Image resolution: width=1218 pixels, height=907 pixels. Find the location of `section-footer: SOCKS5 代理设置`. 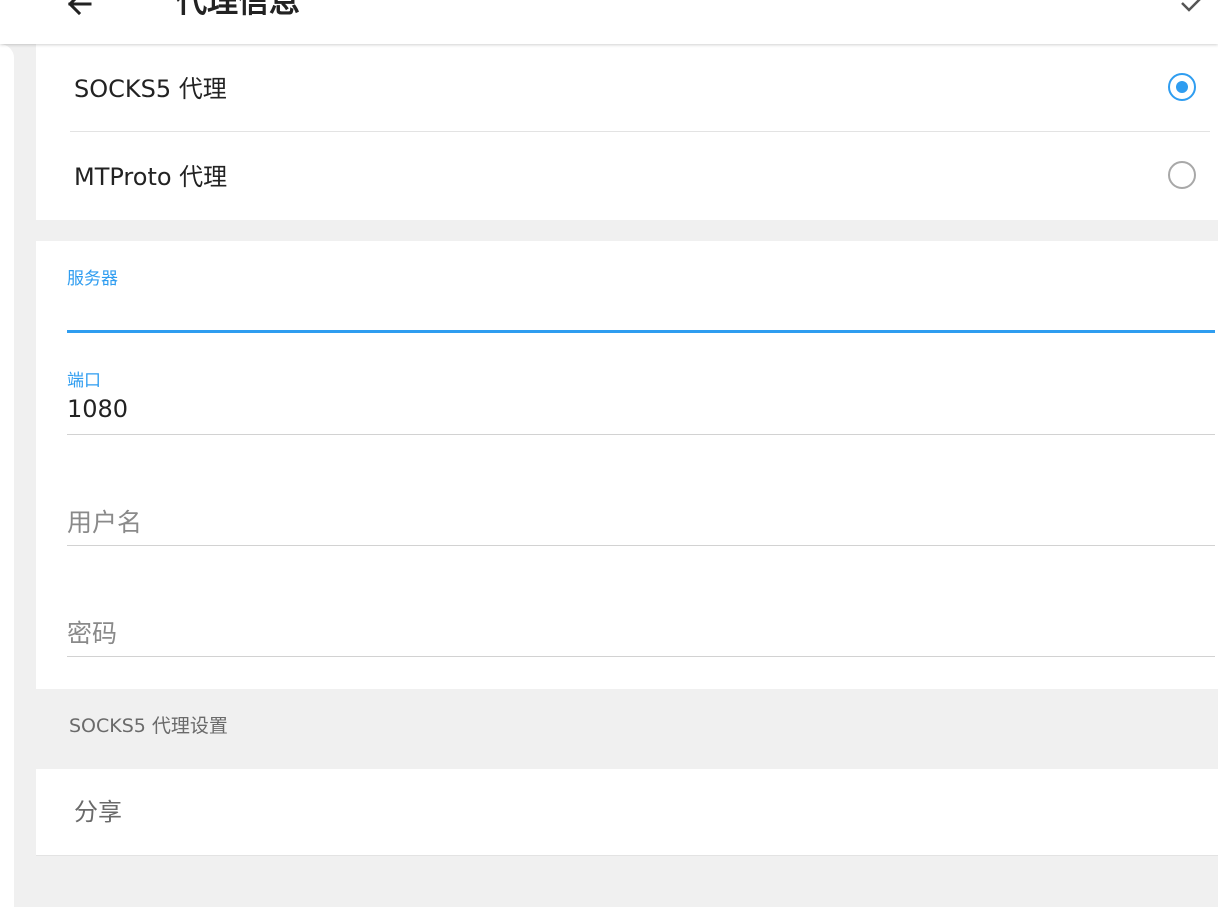

section-footer: SOCKS5 代理设置 is located at coordinates (627, 729).